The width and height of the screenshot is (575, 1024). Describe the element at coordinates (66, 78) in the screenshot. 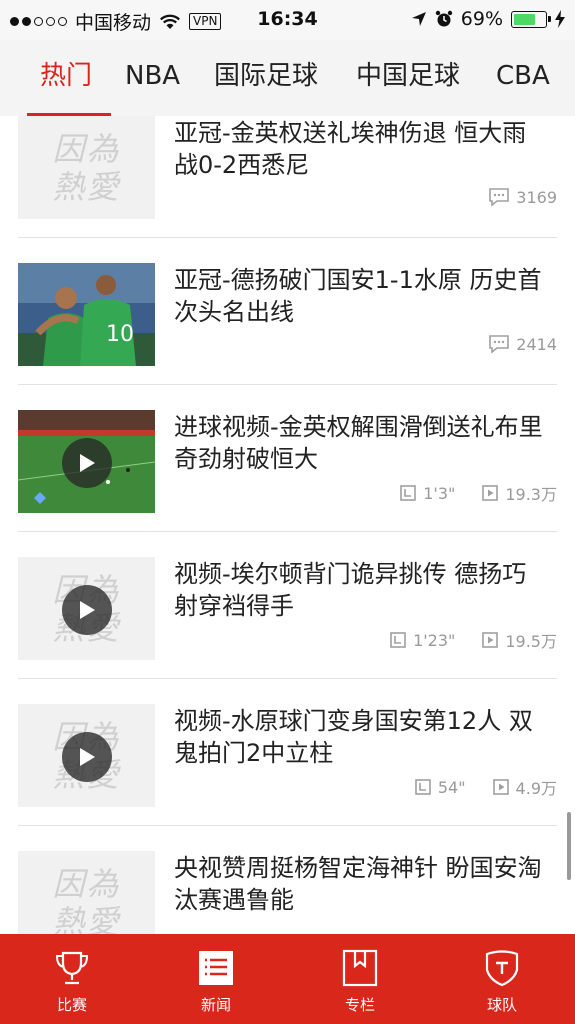

I see `tab-hot: 热门` at that location.